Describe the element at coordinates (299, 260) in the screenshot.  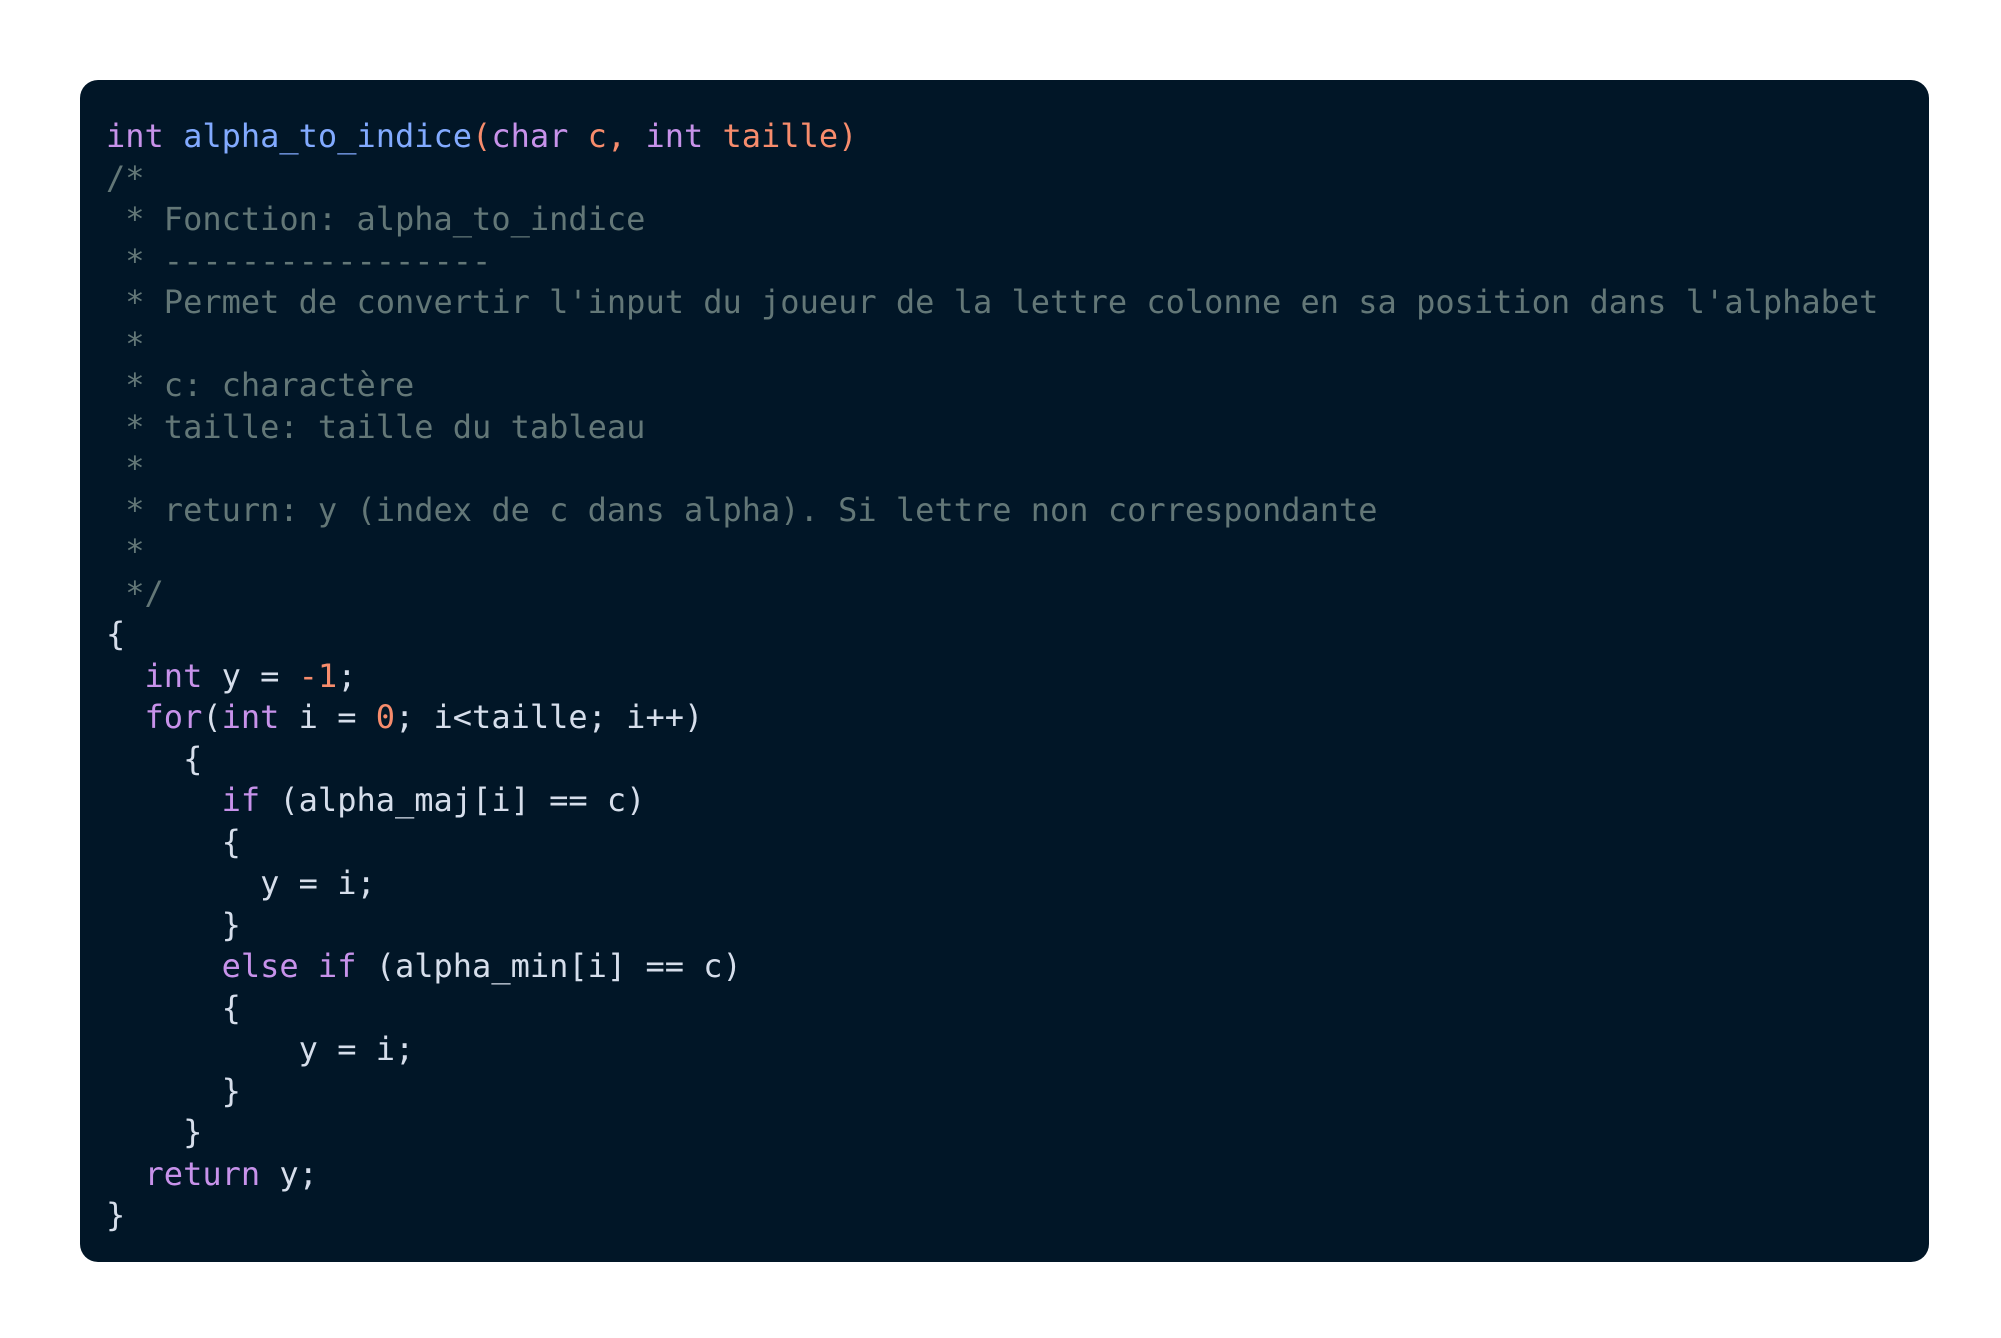
I see `code-token-comment: * -----------------` at that location.